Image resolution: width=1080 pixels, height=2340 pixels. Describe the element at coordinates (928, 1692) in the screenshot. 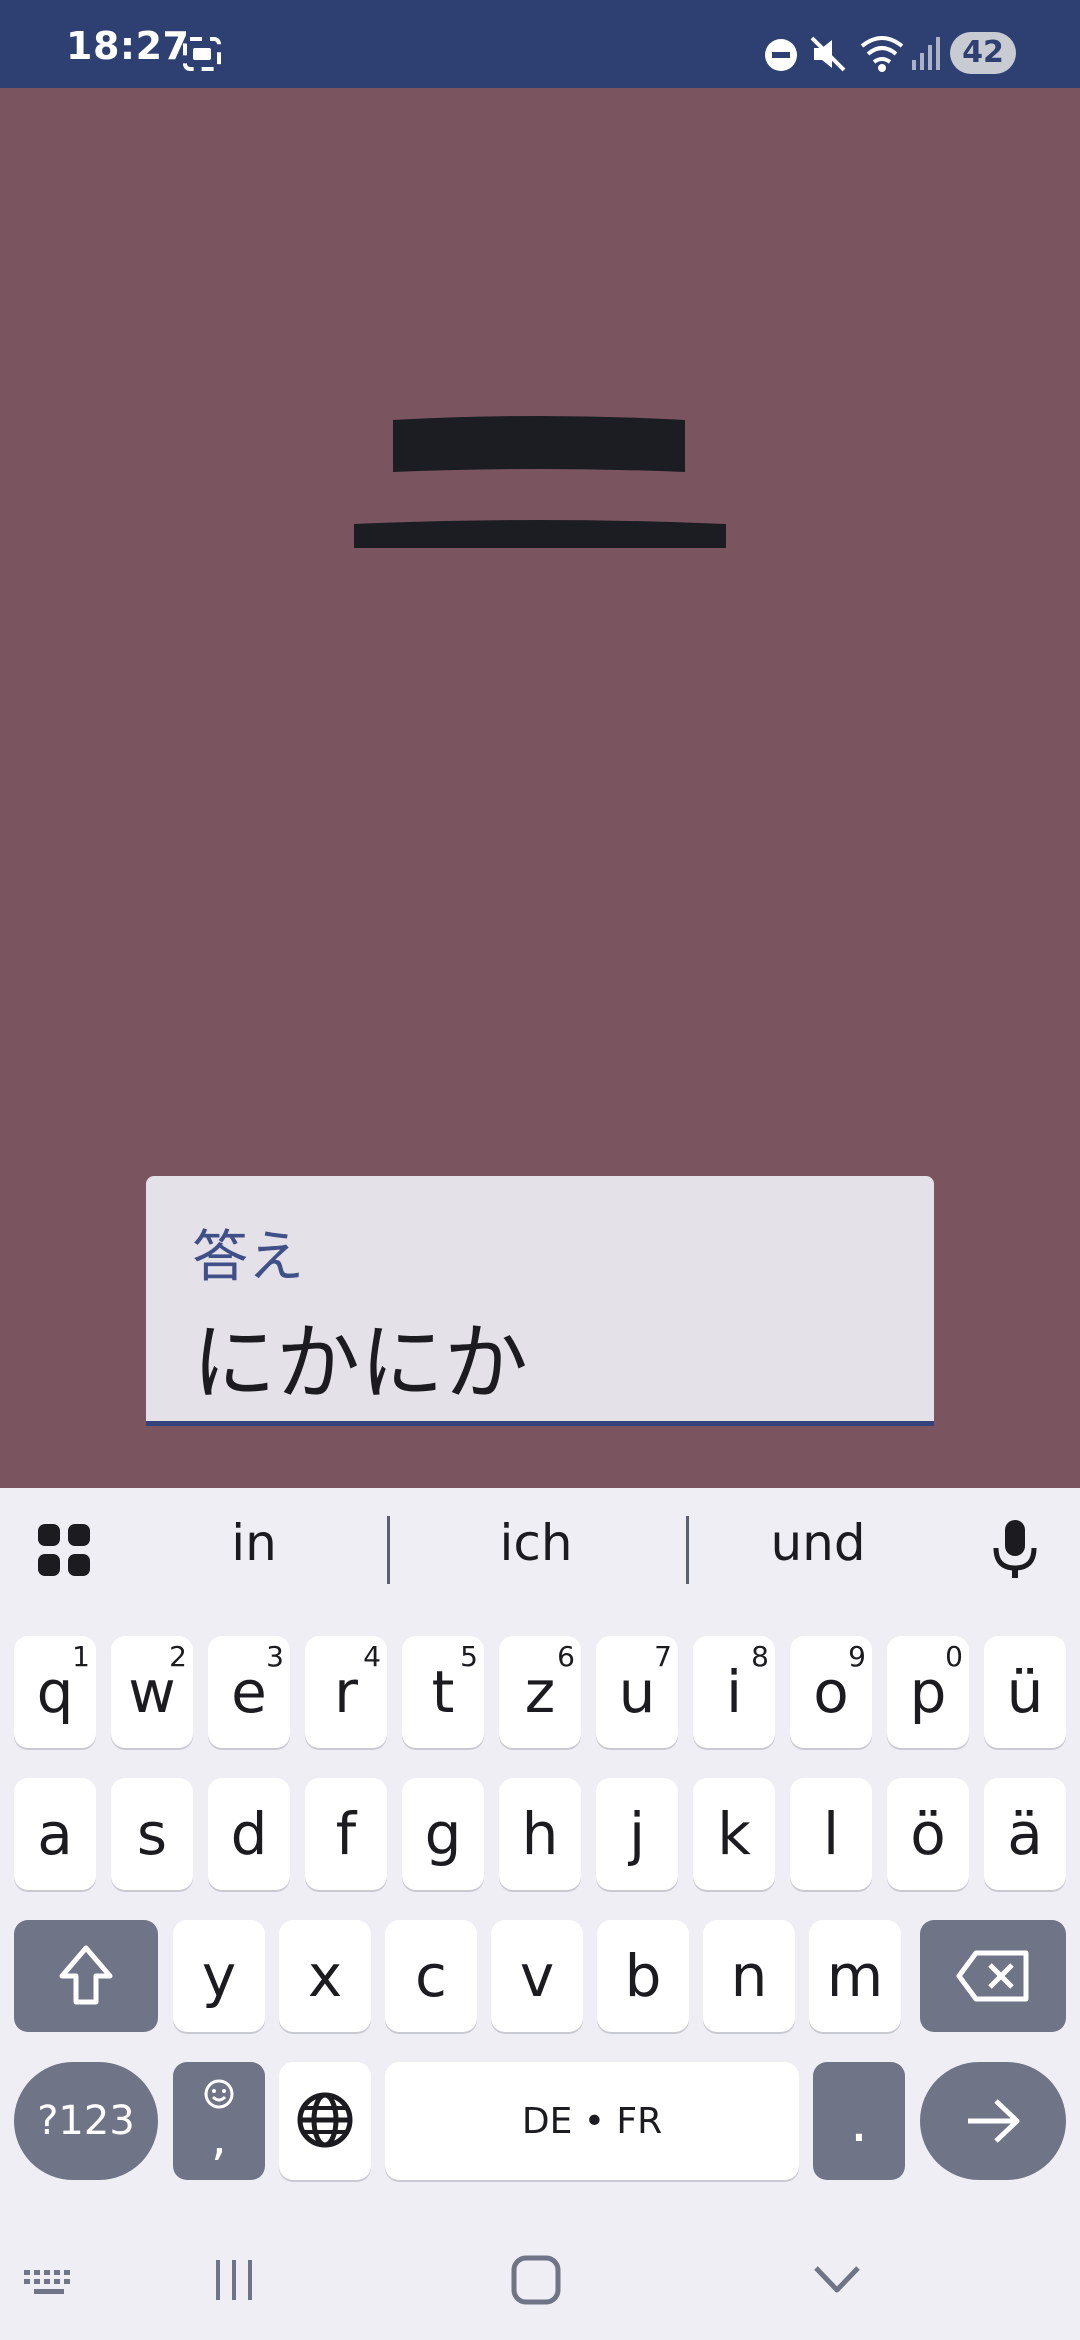

I see `key-p: p0` at that location.